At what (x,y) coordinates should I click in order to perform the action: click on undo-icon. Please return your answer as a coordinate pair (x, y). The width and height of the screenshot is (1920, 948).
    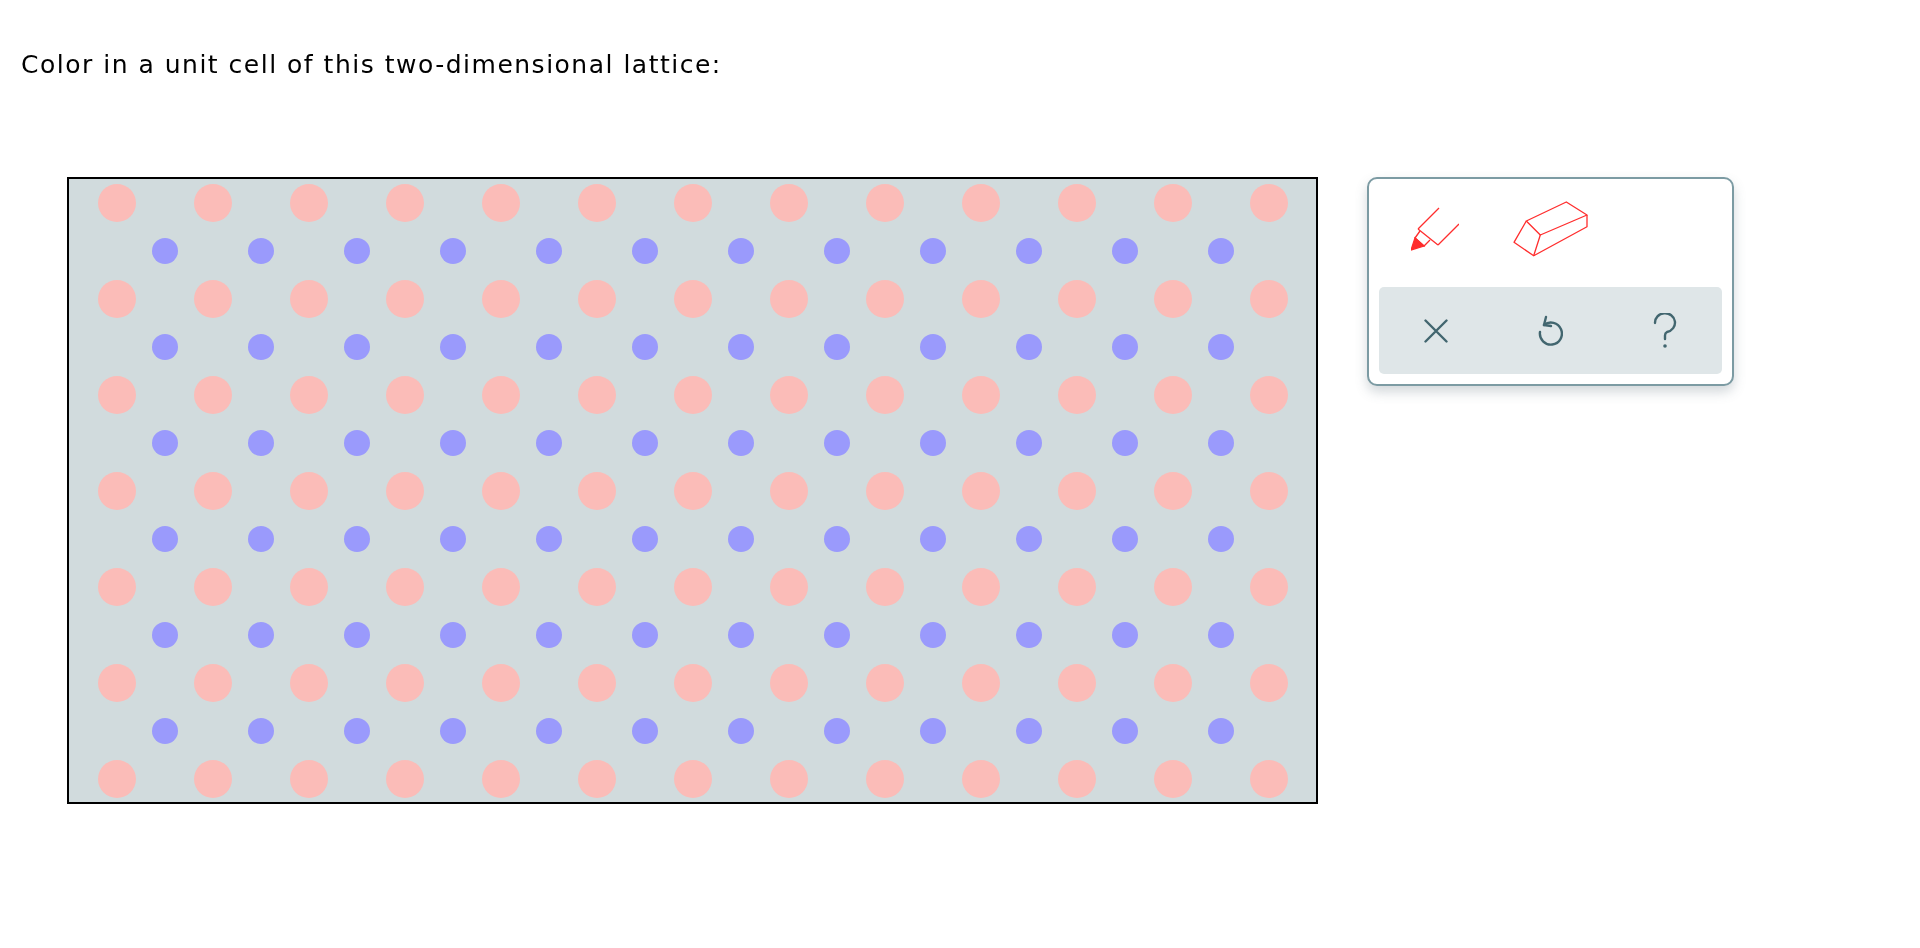
    Looking at the image, I should click on (1550, 330).